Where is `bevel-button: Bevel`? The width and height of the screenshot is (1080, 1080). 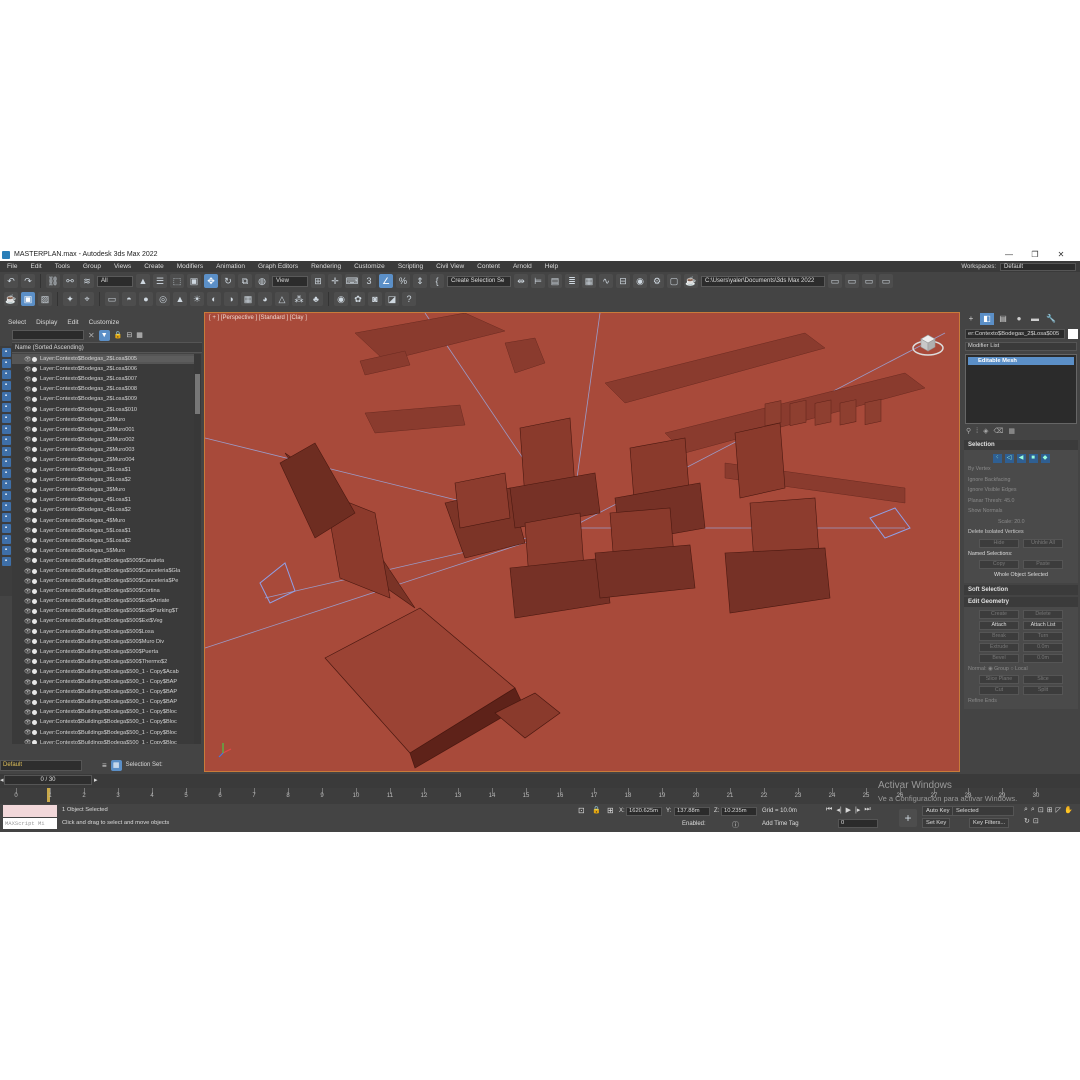
bevel-button: Bevel is located at coordinates (999, 658).